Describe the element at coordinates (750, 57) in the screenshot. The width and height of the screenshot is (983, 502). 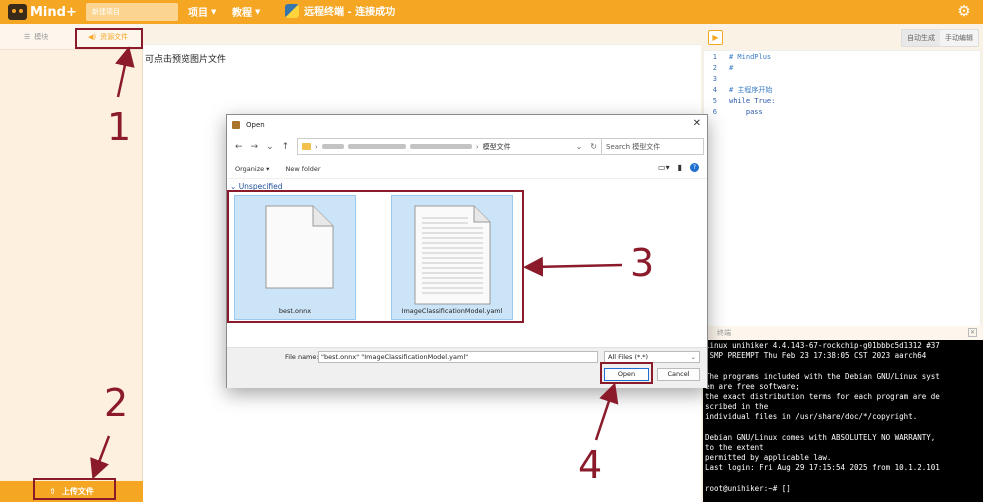
I see `code-text: # MindPlus` at that location.